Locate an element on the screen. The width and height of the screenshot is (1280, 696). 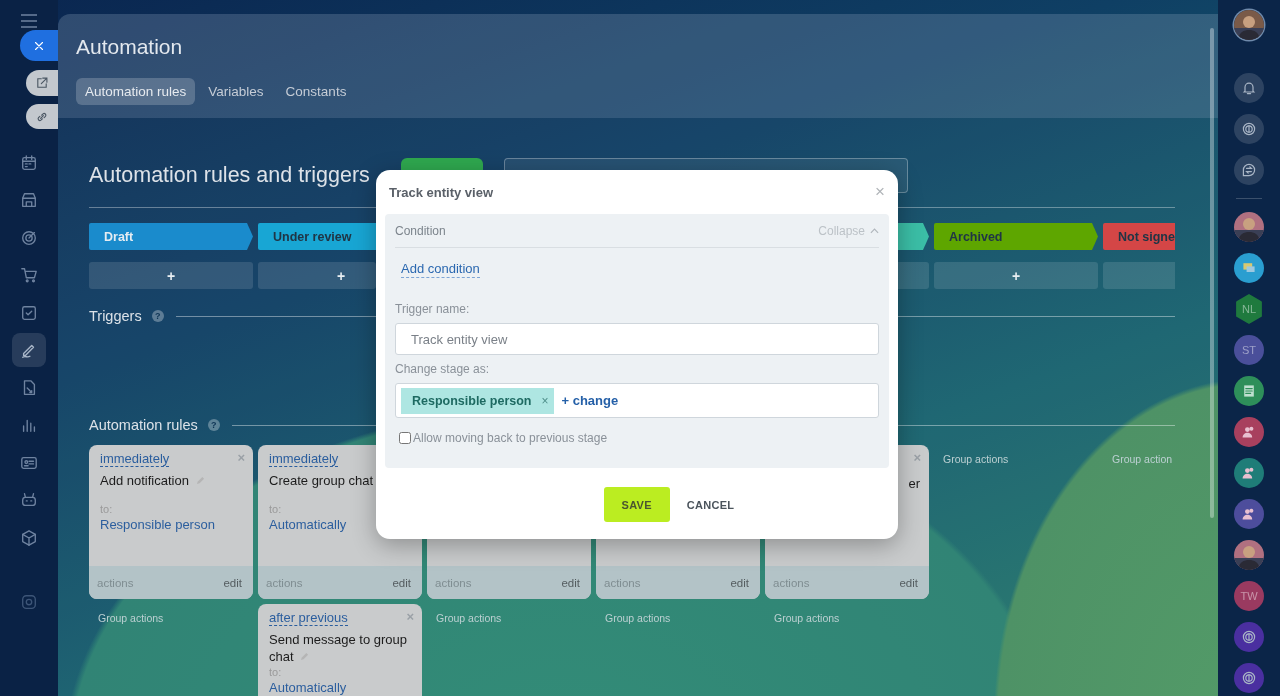
panel-title: Automation is located at coordinates (130, 47).